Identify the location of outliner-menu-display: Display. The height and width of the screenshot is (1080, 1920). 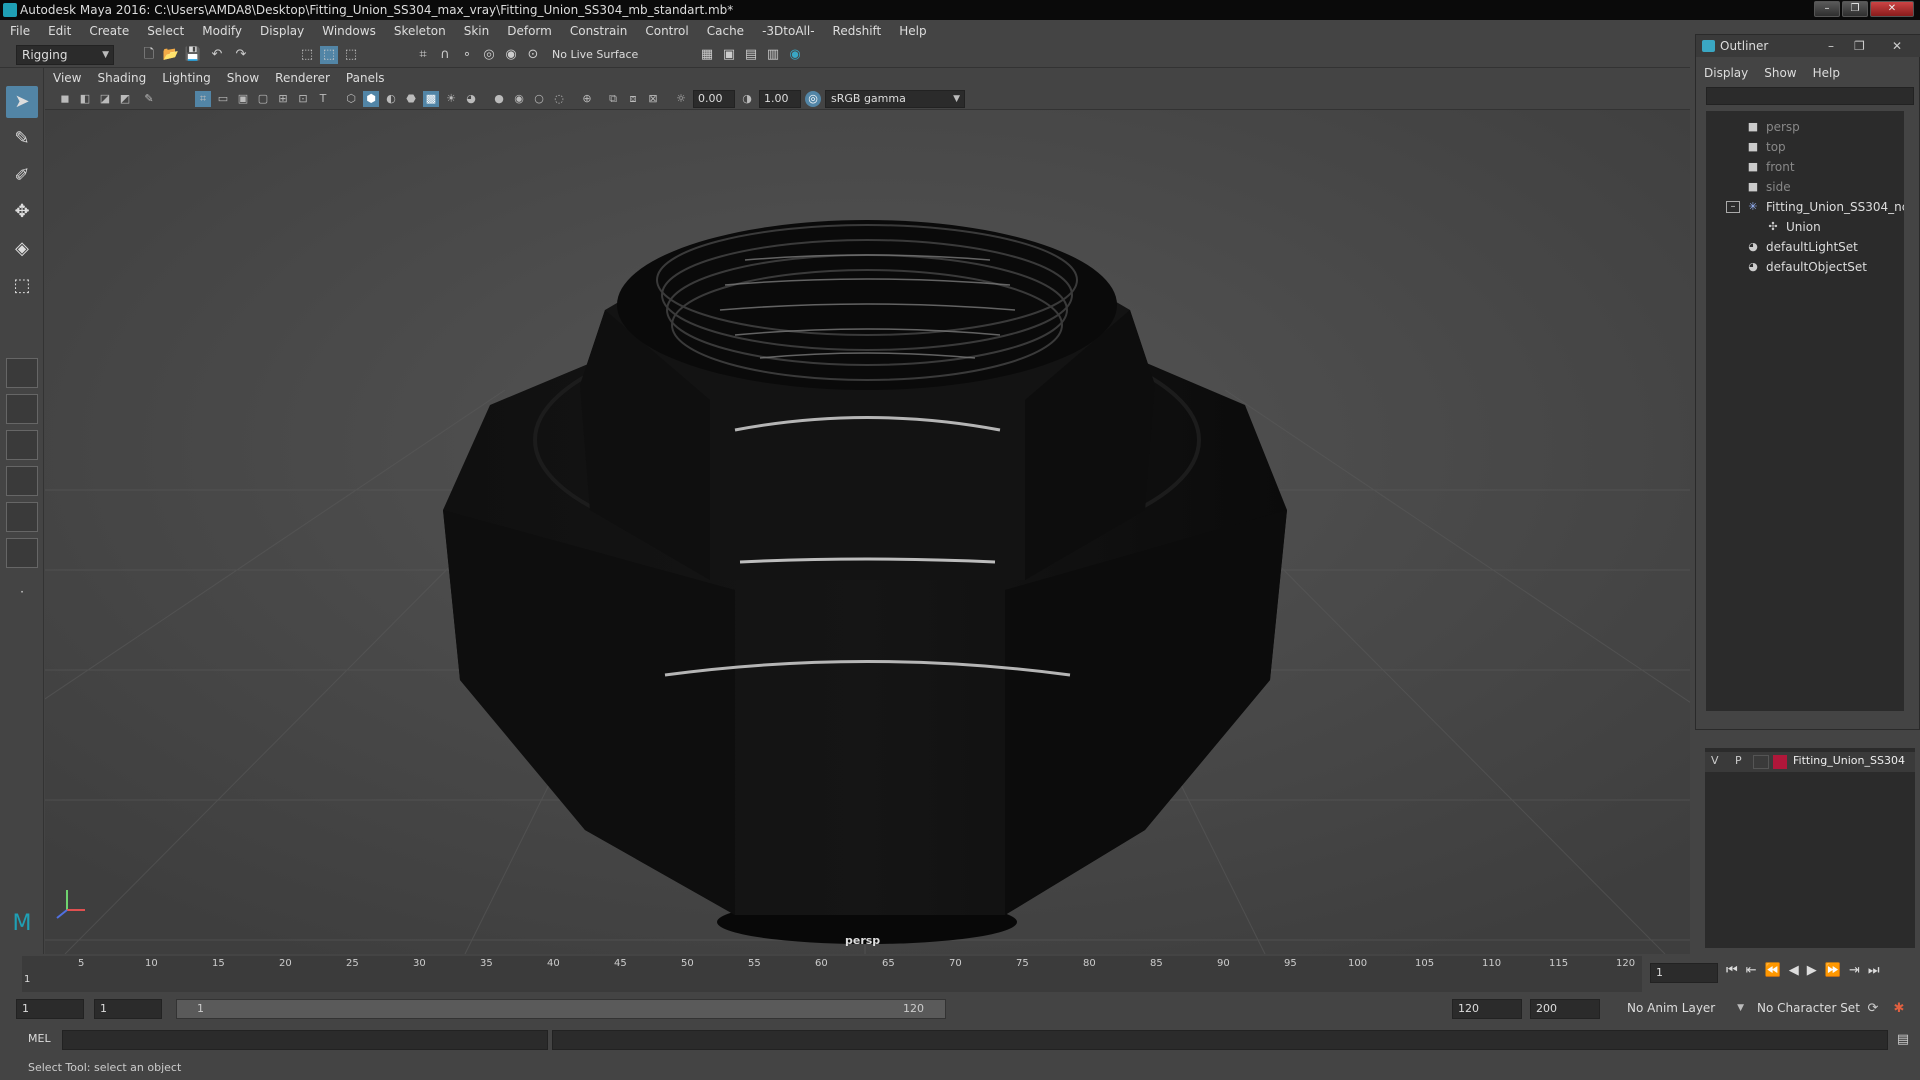
(1726, 73).